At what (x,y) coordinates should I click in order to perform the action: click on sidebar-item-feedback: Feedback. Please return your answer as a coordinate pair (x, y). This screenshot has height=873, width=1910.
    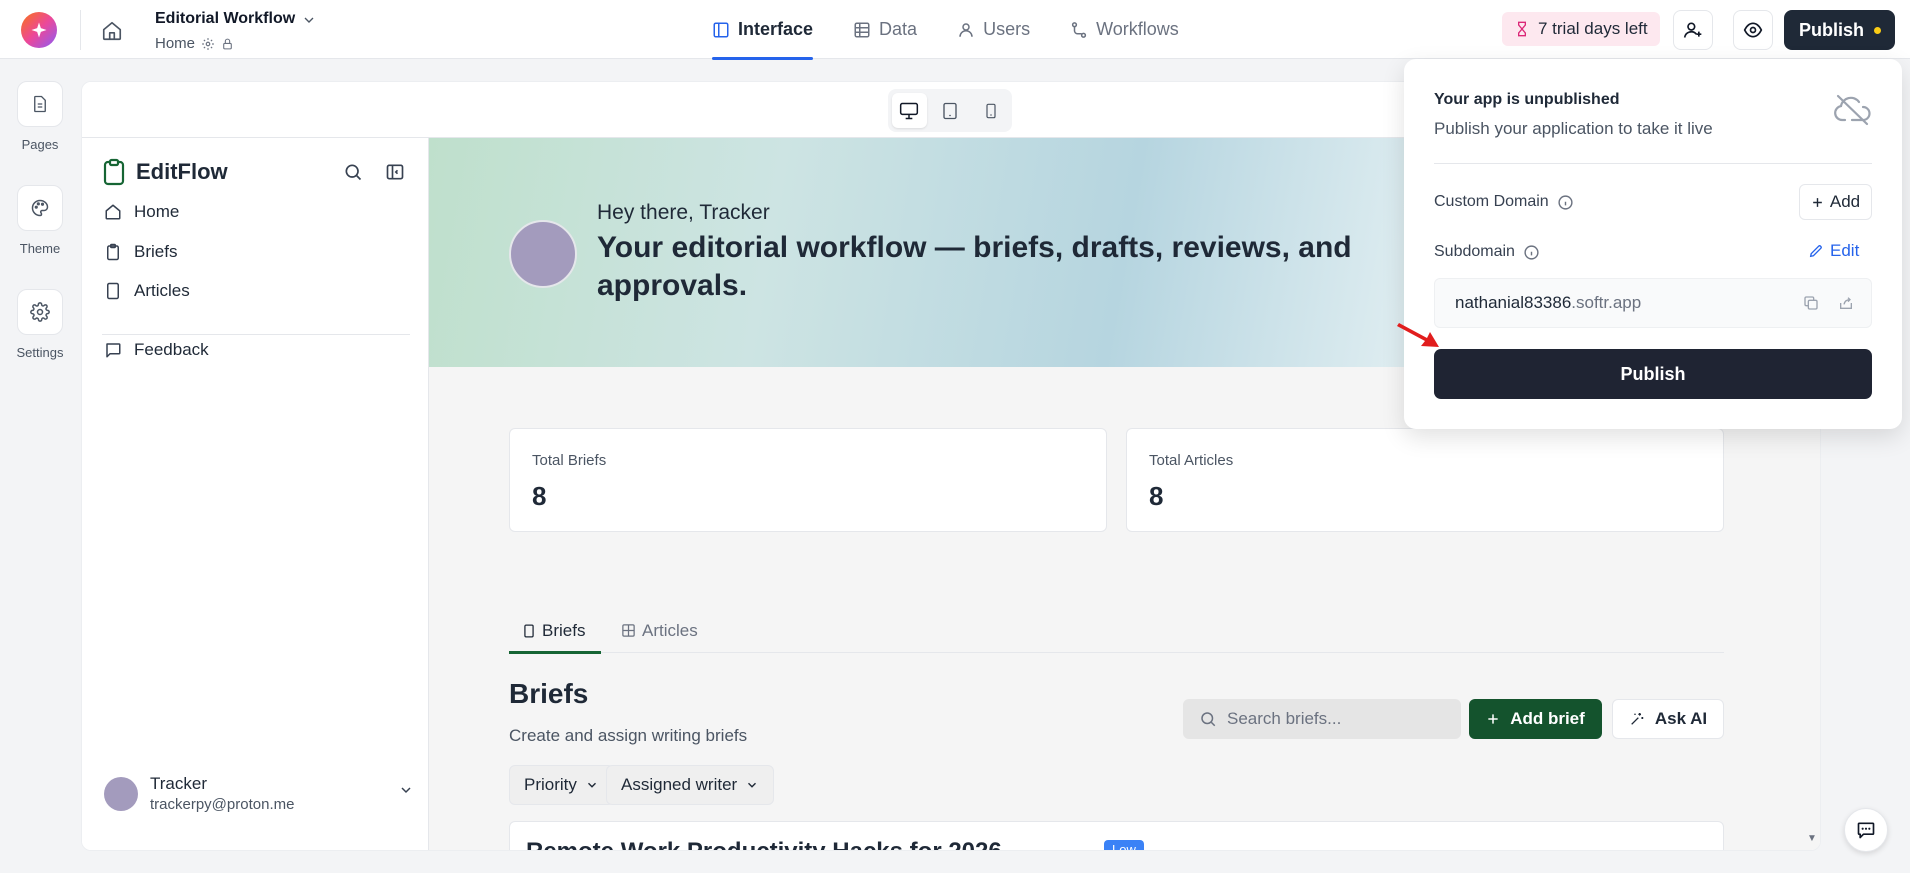
    Looking at the image, I should click on (156, 350).